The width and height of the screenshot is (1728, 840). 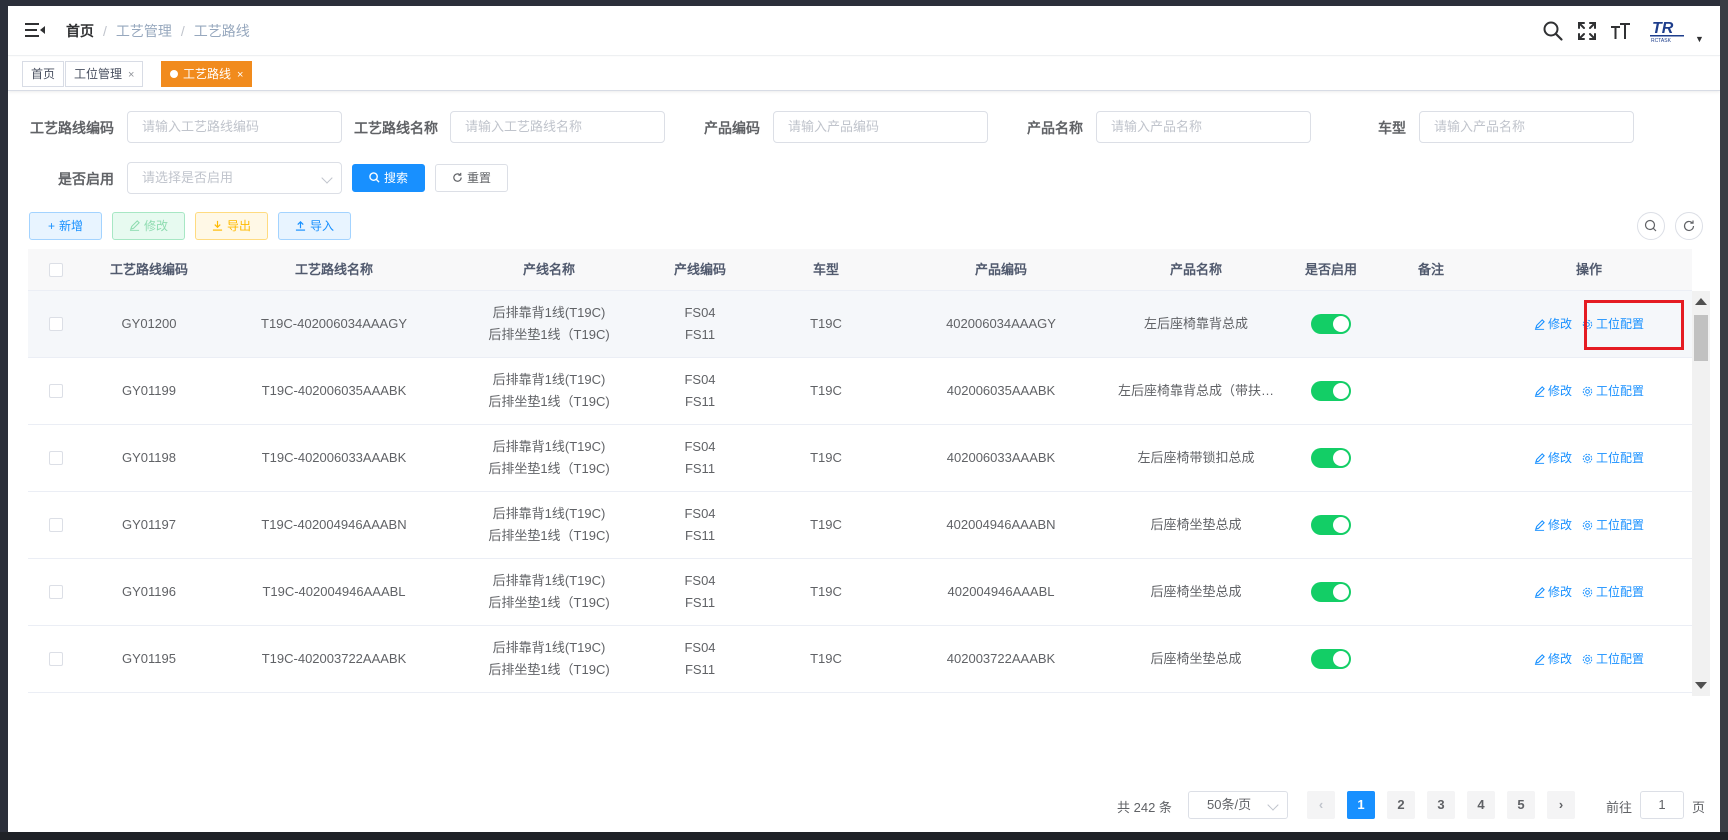 What do you see at coordinates (1430, 269) in the screenshot?
I see `header-remark: 备注` at bounding box center [1430, 269].